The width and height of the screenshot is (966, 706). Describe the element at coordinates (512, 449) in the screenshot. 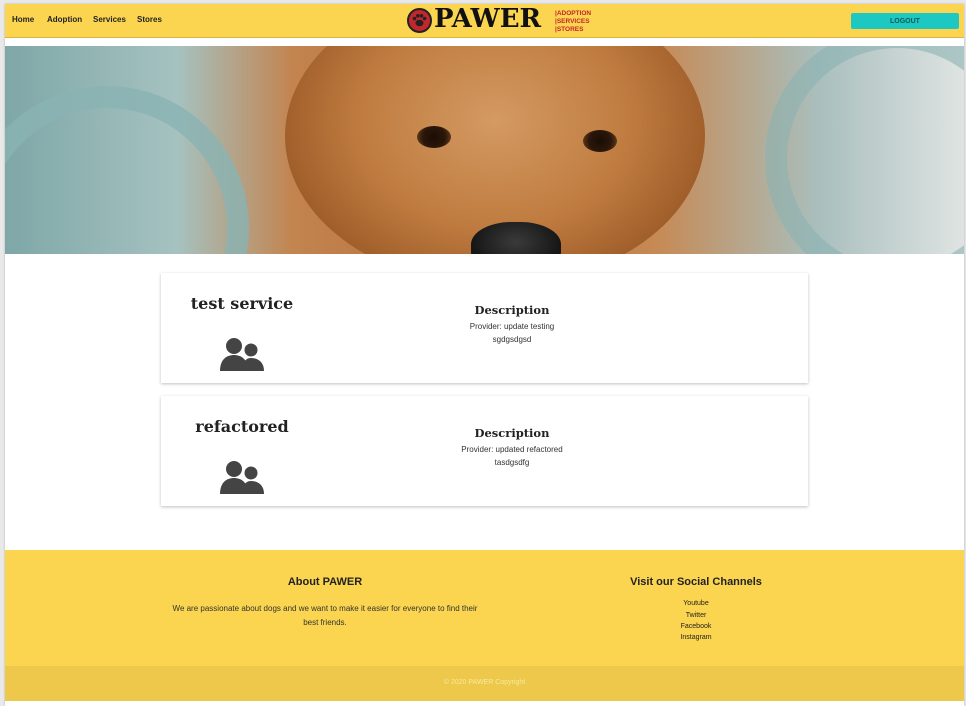

I see `service-provider-text: Provider: updated refactored` at that location.